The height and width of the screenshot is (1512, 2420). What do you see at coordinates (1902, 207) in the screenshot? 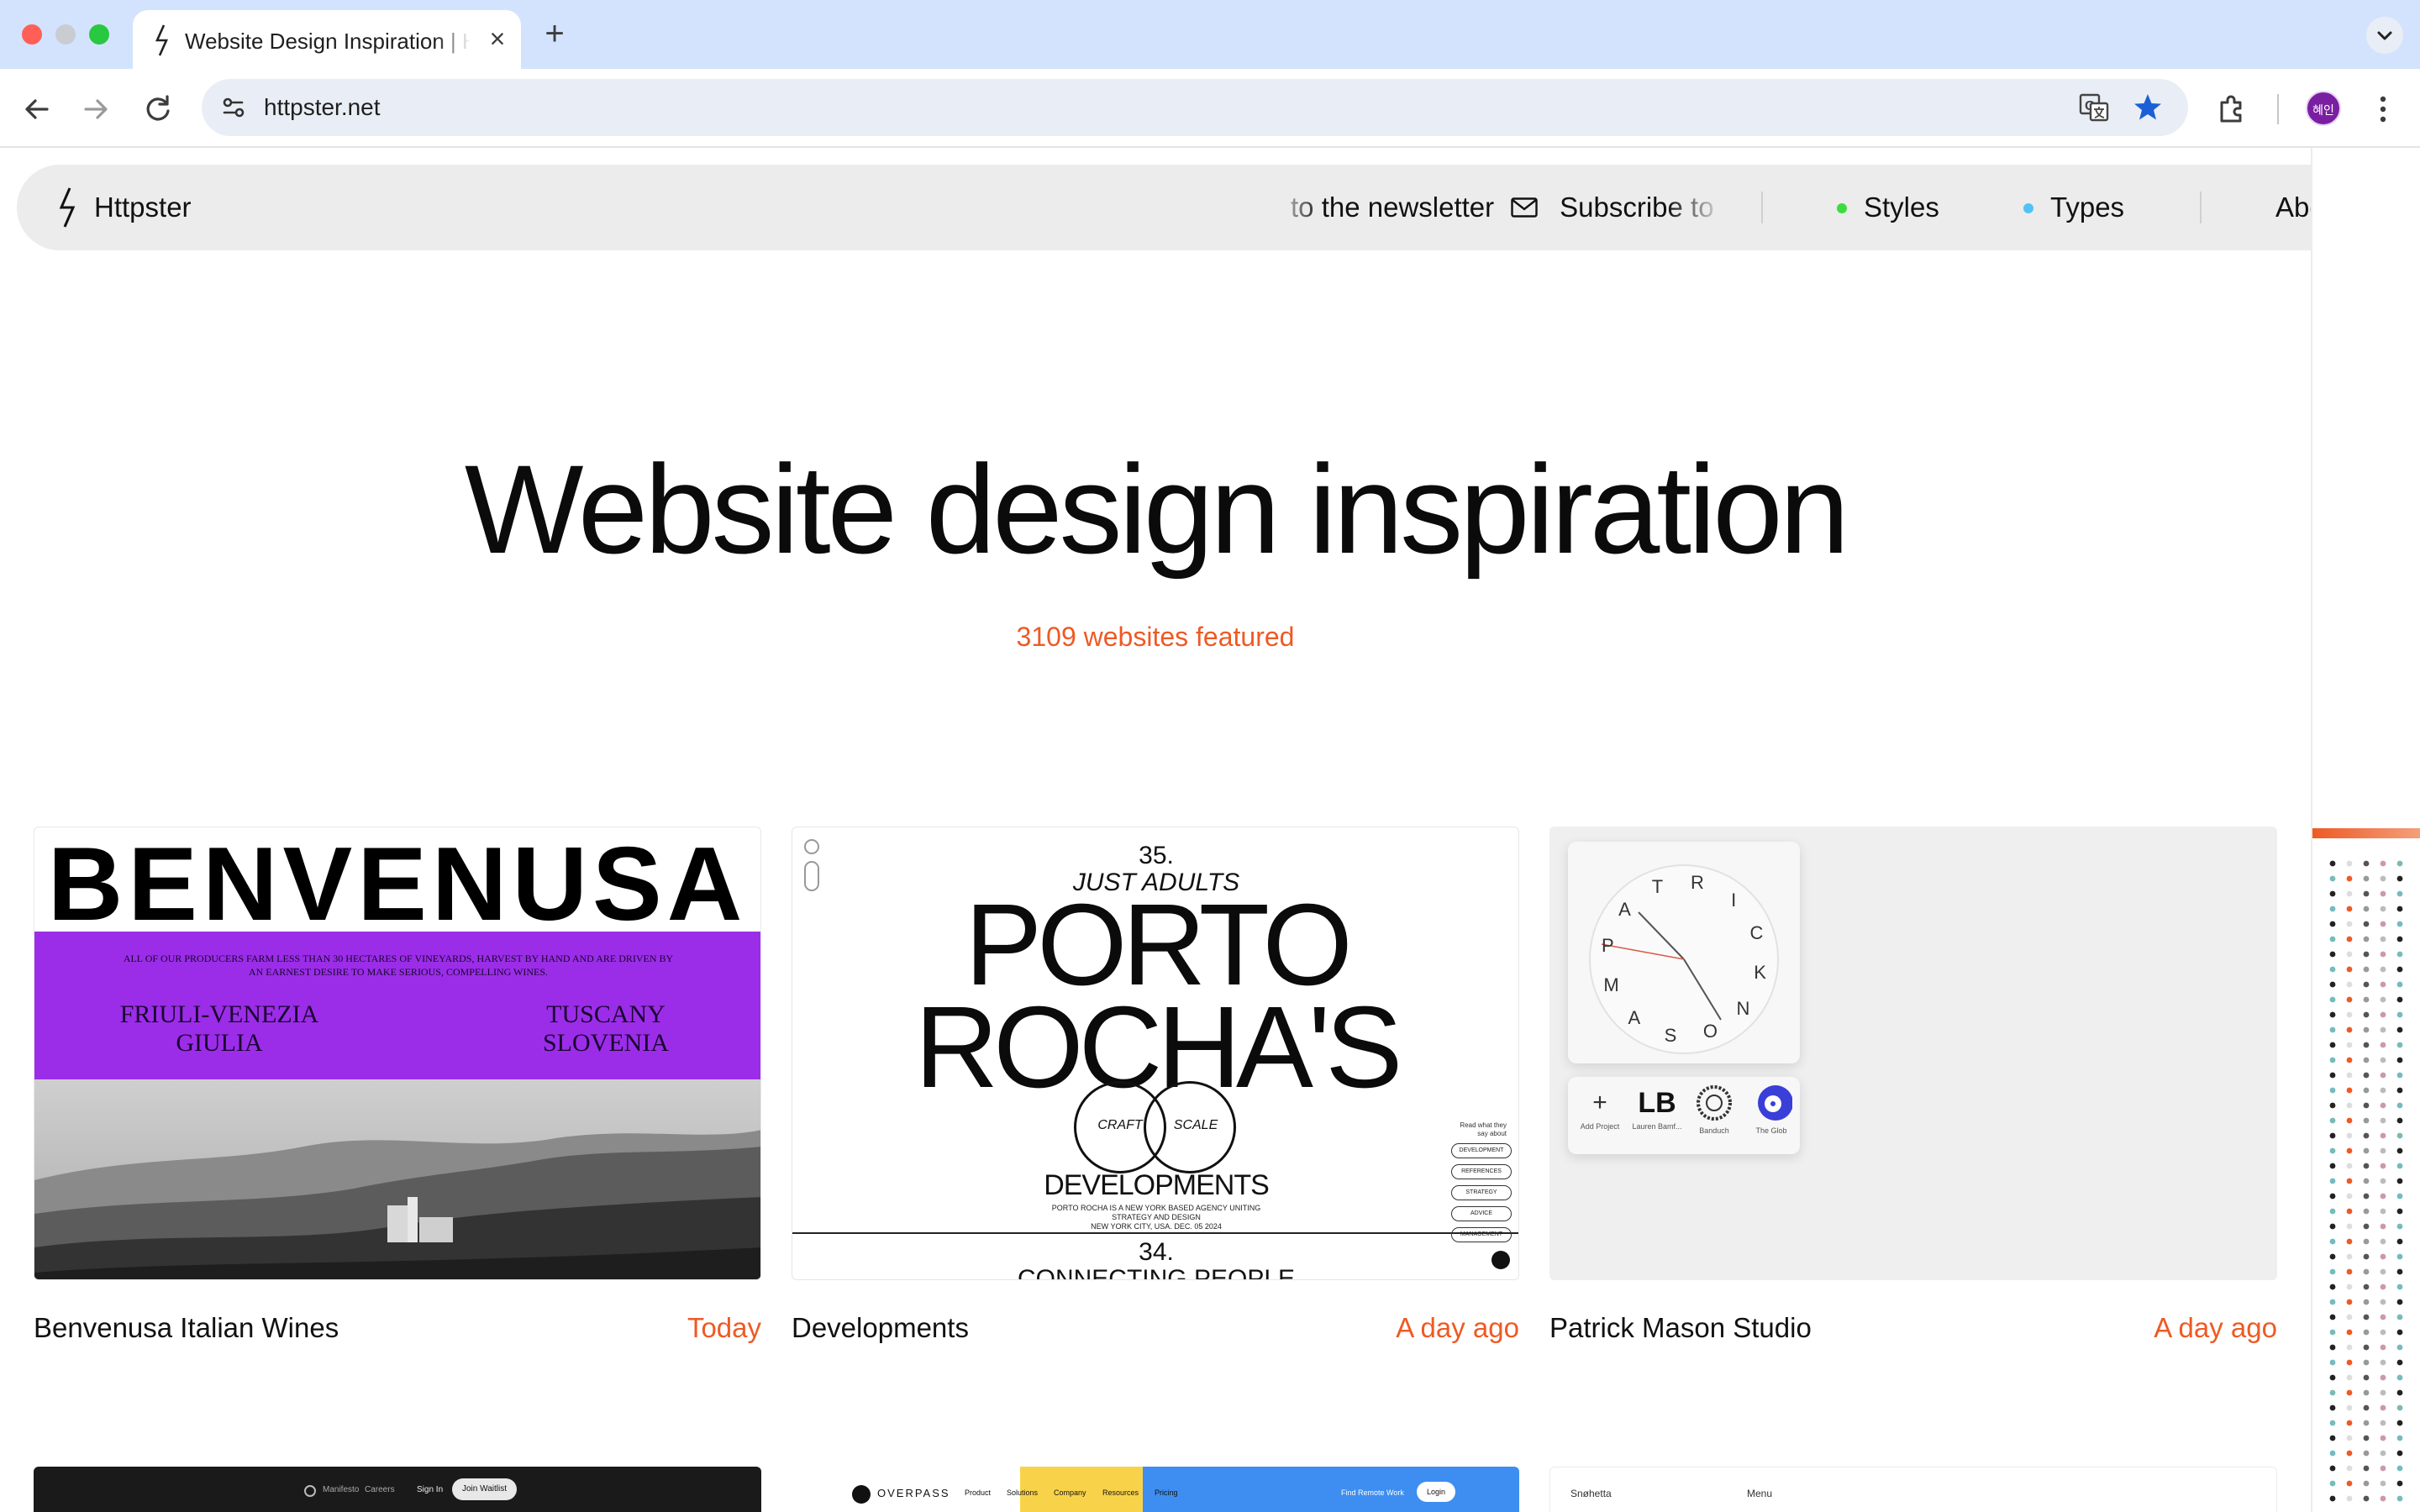
I see `nav-styles: Styles` at bounding box center [1902, 207].